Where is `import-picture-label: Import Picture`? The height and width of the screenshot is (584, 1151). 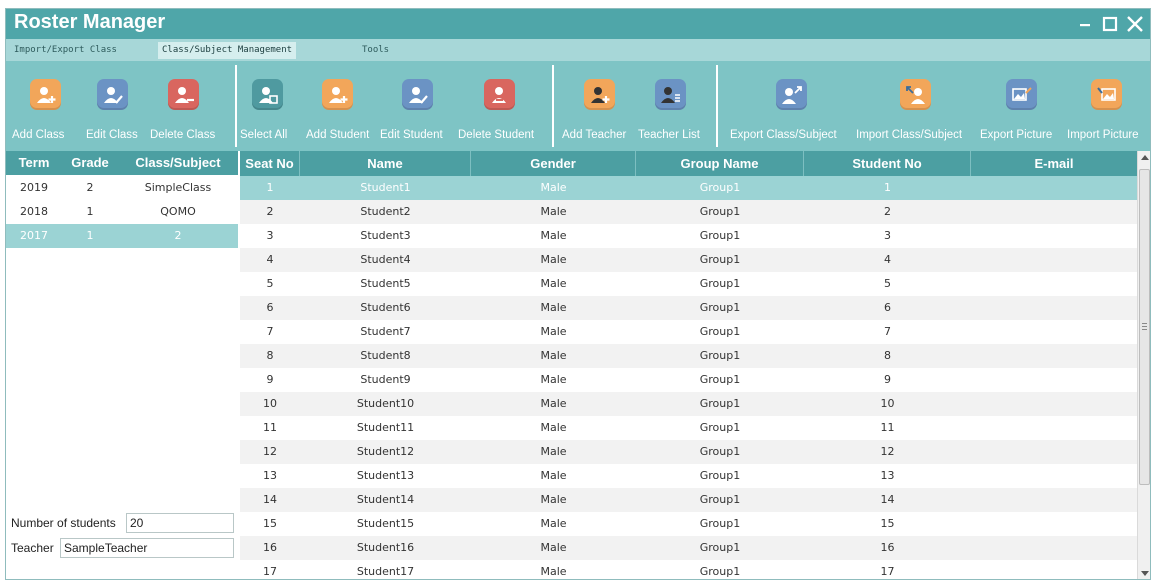
import-picture-label: Import Picture is located at coordinates (1103, 135).